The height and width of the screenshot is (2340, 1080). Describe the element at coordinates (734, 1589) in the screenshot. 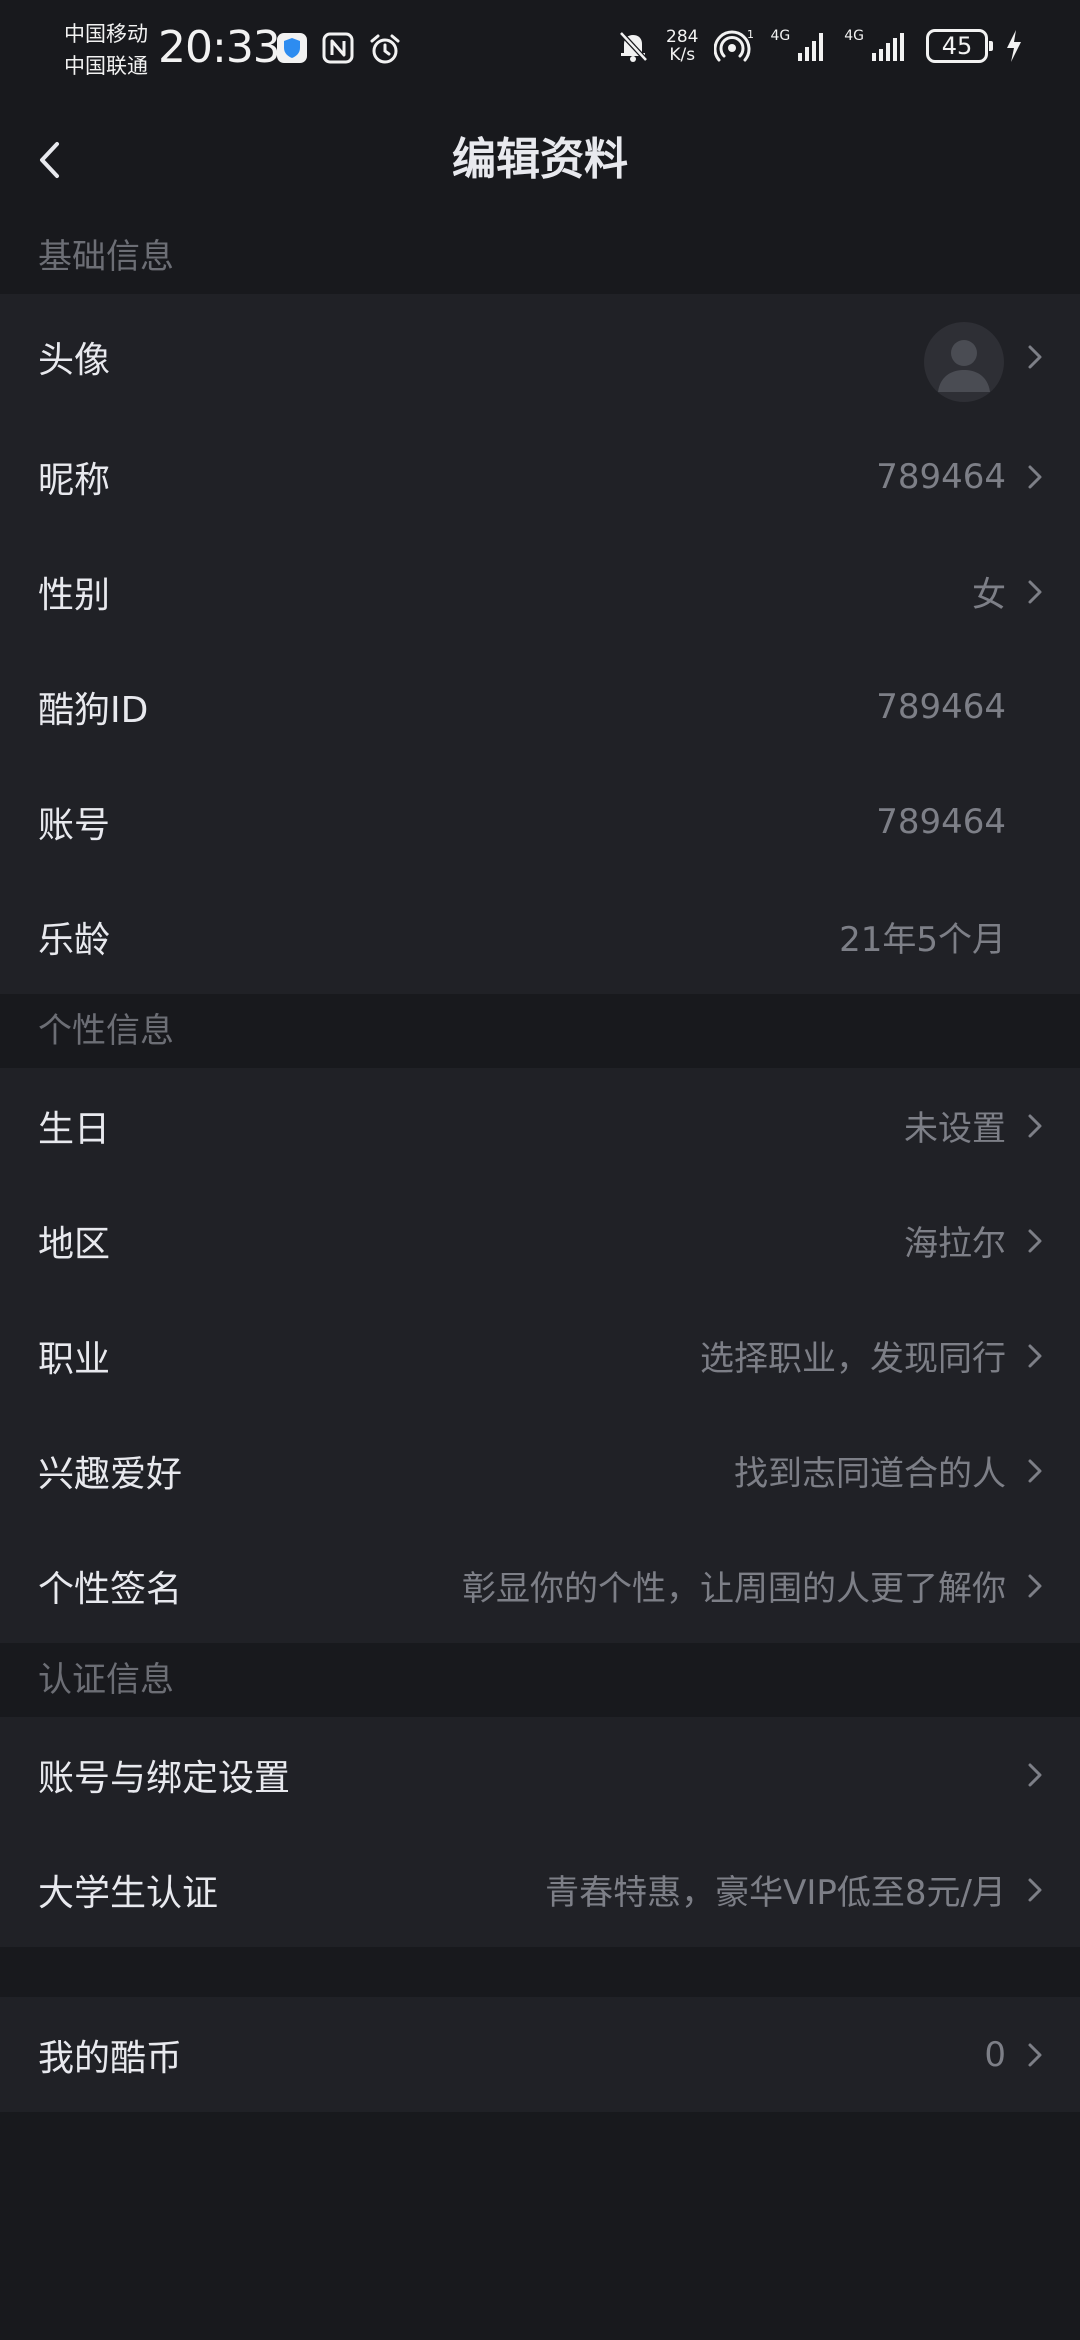

I see `signature-value: 彰显你的个性，让周围的人更了解你` at that location.